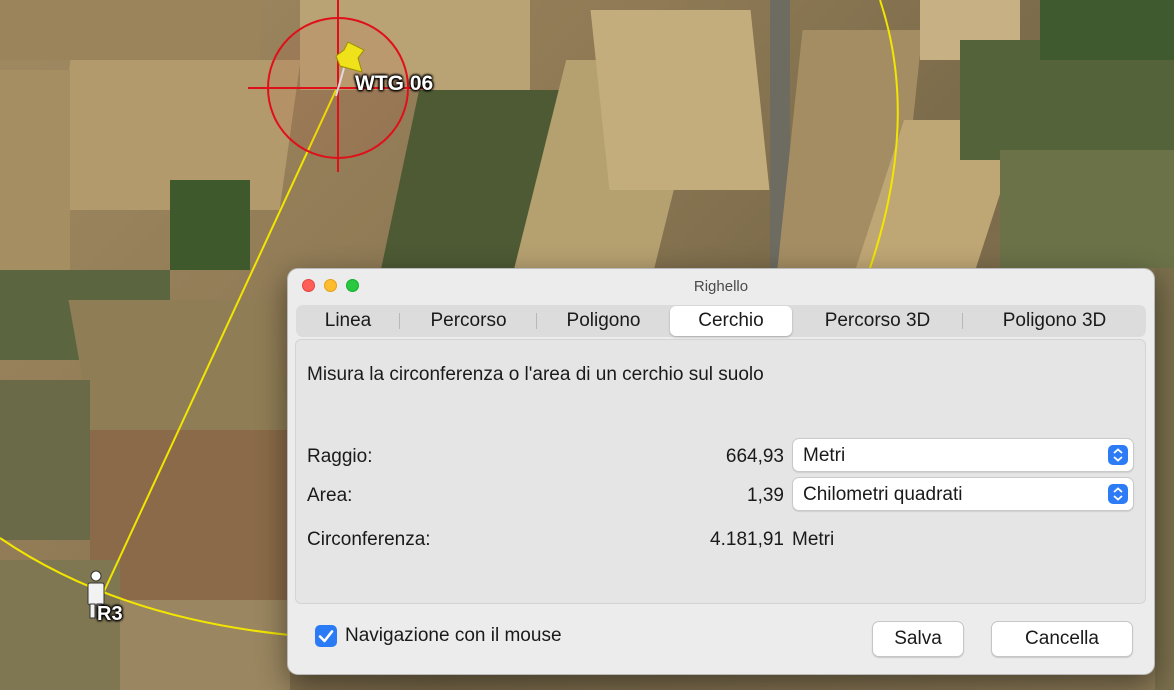  I want to click on tab-poligono: Poligono, so click(603, 321).